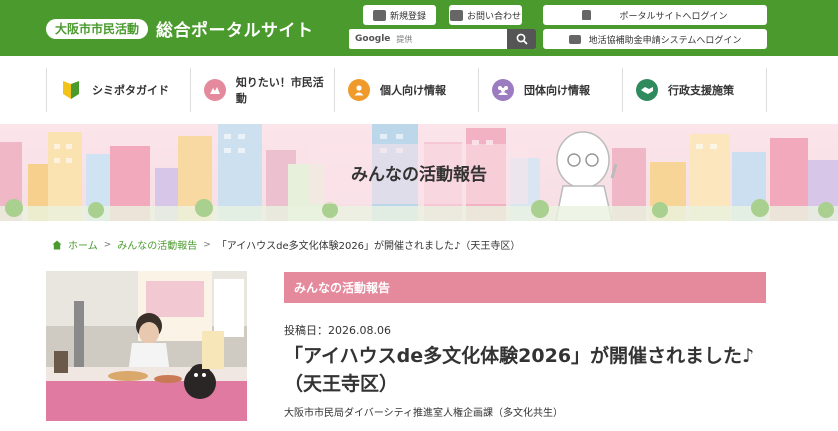 Image resolution: width=838 pixels, height=431 pixels. What do you see at coordinates (525, 287) in the screenshot?
I see `section-header-bar: みんなの活動報告` at bounding box center [525, 287].